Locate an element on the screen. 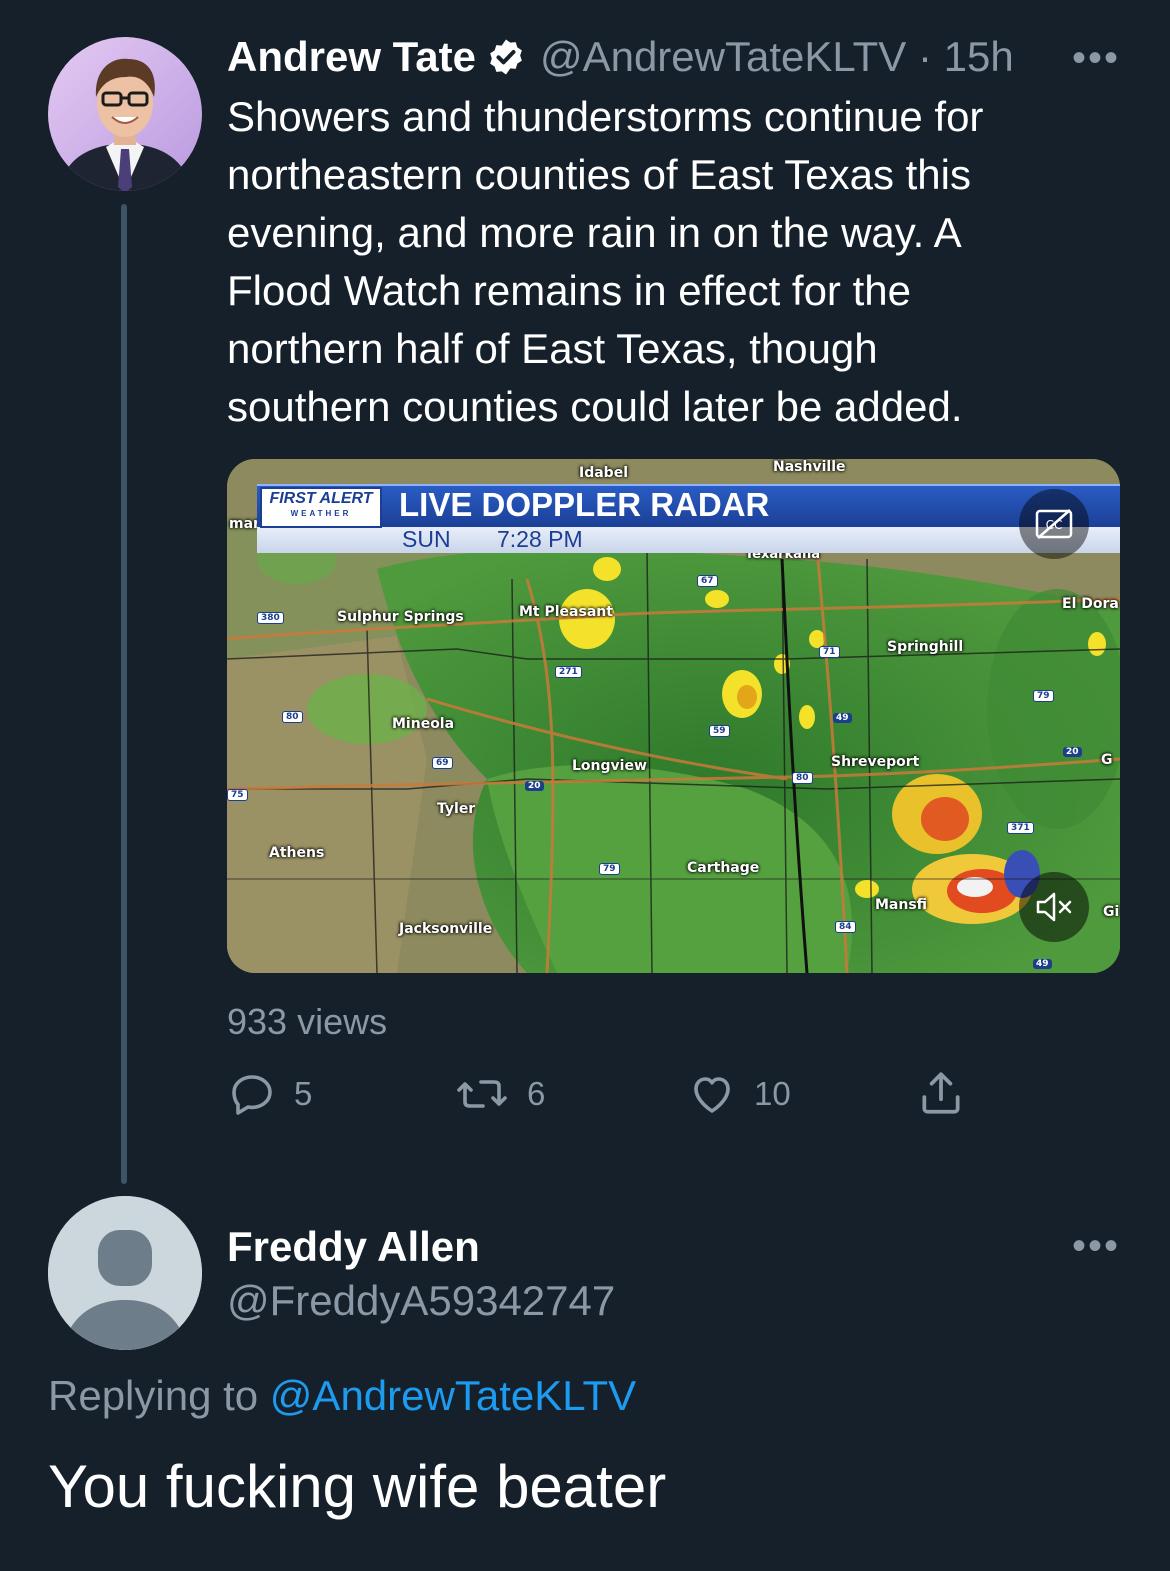 The width and height of the screenshot is (1170, 1571). share-icon is located at coordinates (941, 1097).